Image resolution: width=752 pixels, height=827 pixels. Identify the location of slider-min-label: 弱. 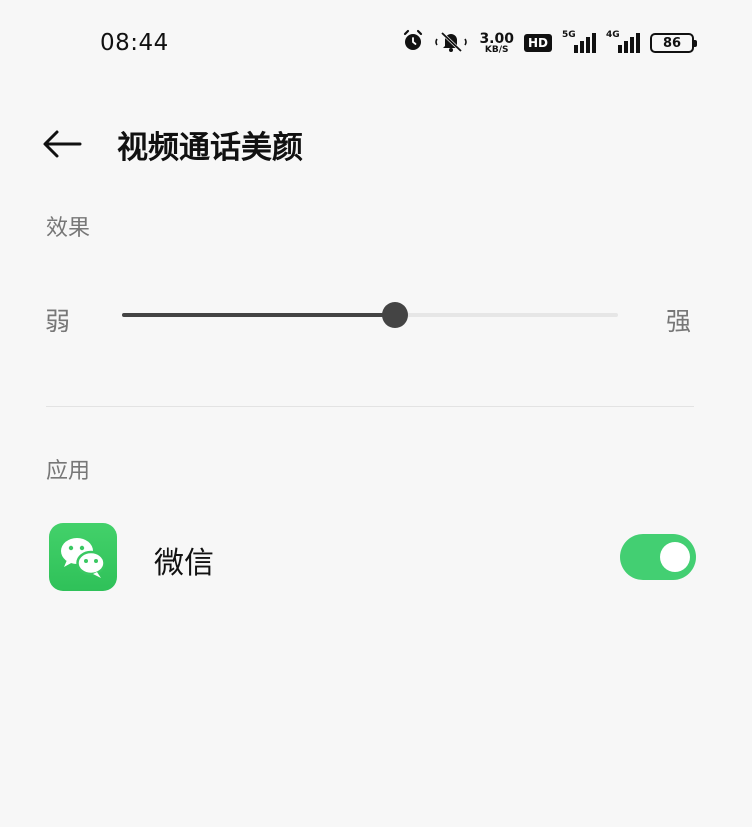
(58, 321).